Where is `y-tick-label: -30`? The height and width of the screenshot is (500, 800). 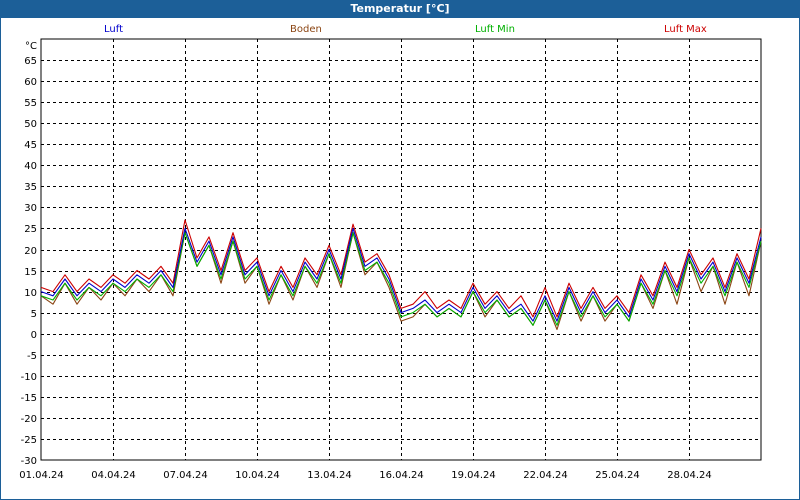
y-tick-label: -30 is located at coordinates (29, 461).